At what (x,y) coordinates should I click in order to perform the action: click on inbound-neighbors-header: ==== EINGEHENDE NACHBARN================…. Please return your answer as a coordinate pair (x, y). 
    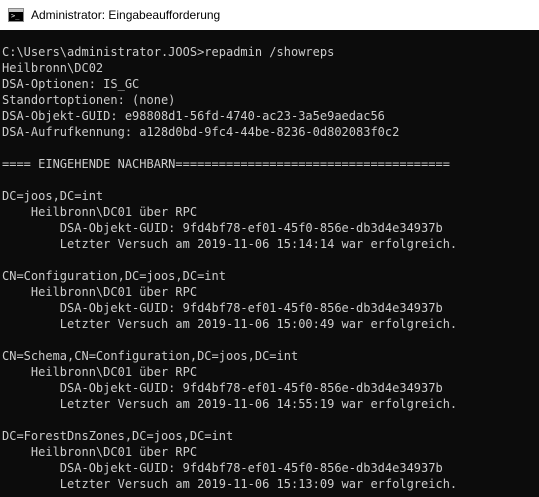
    Looking at the image, I should click on (226, 164).